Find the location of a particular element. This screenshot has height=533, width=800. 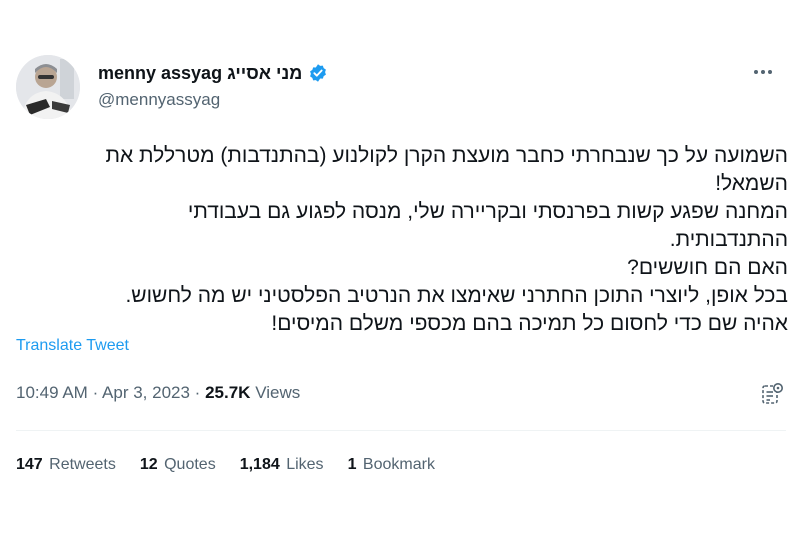

translate-tweet-link: Translate Tweet is located at coordinates (72, 346).